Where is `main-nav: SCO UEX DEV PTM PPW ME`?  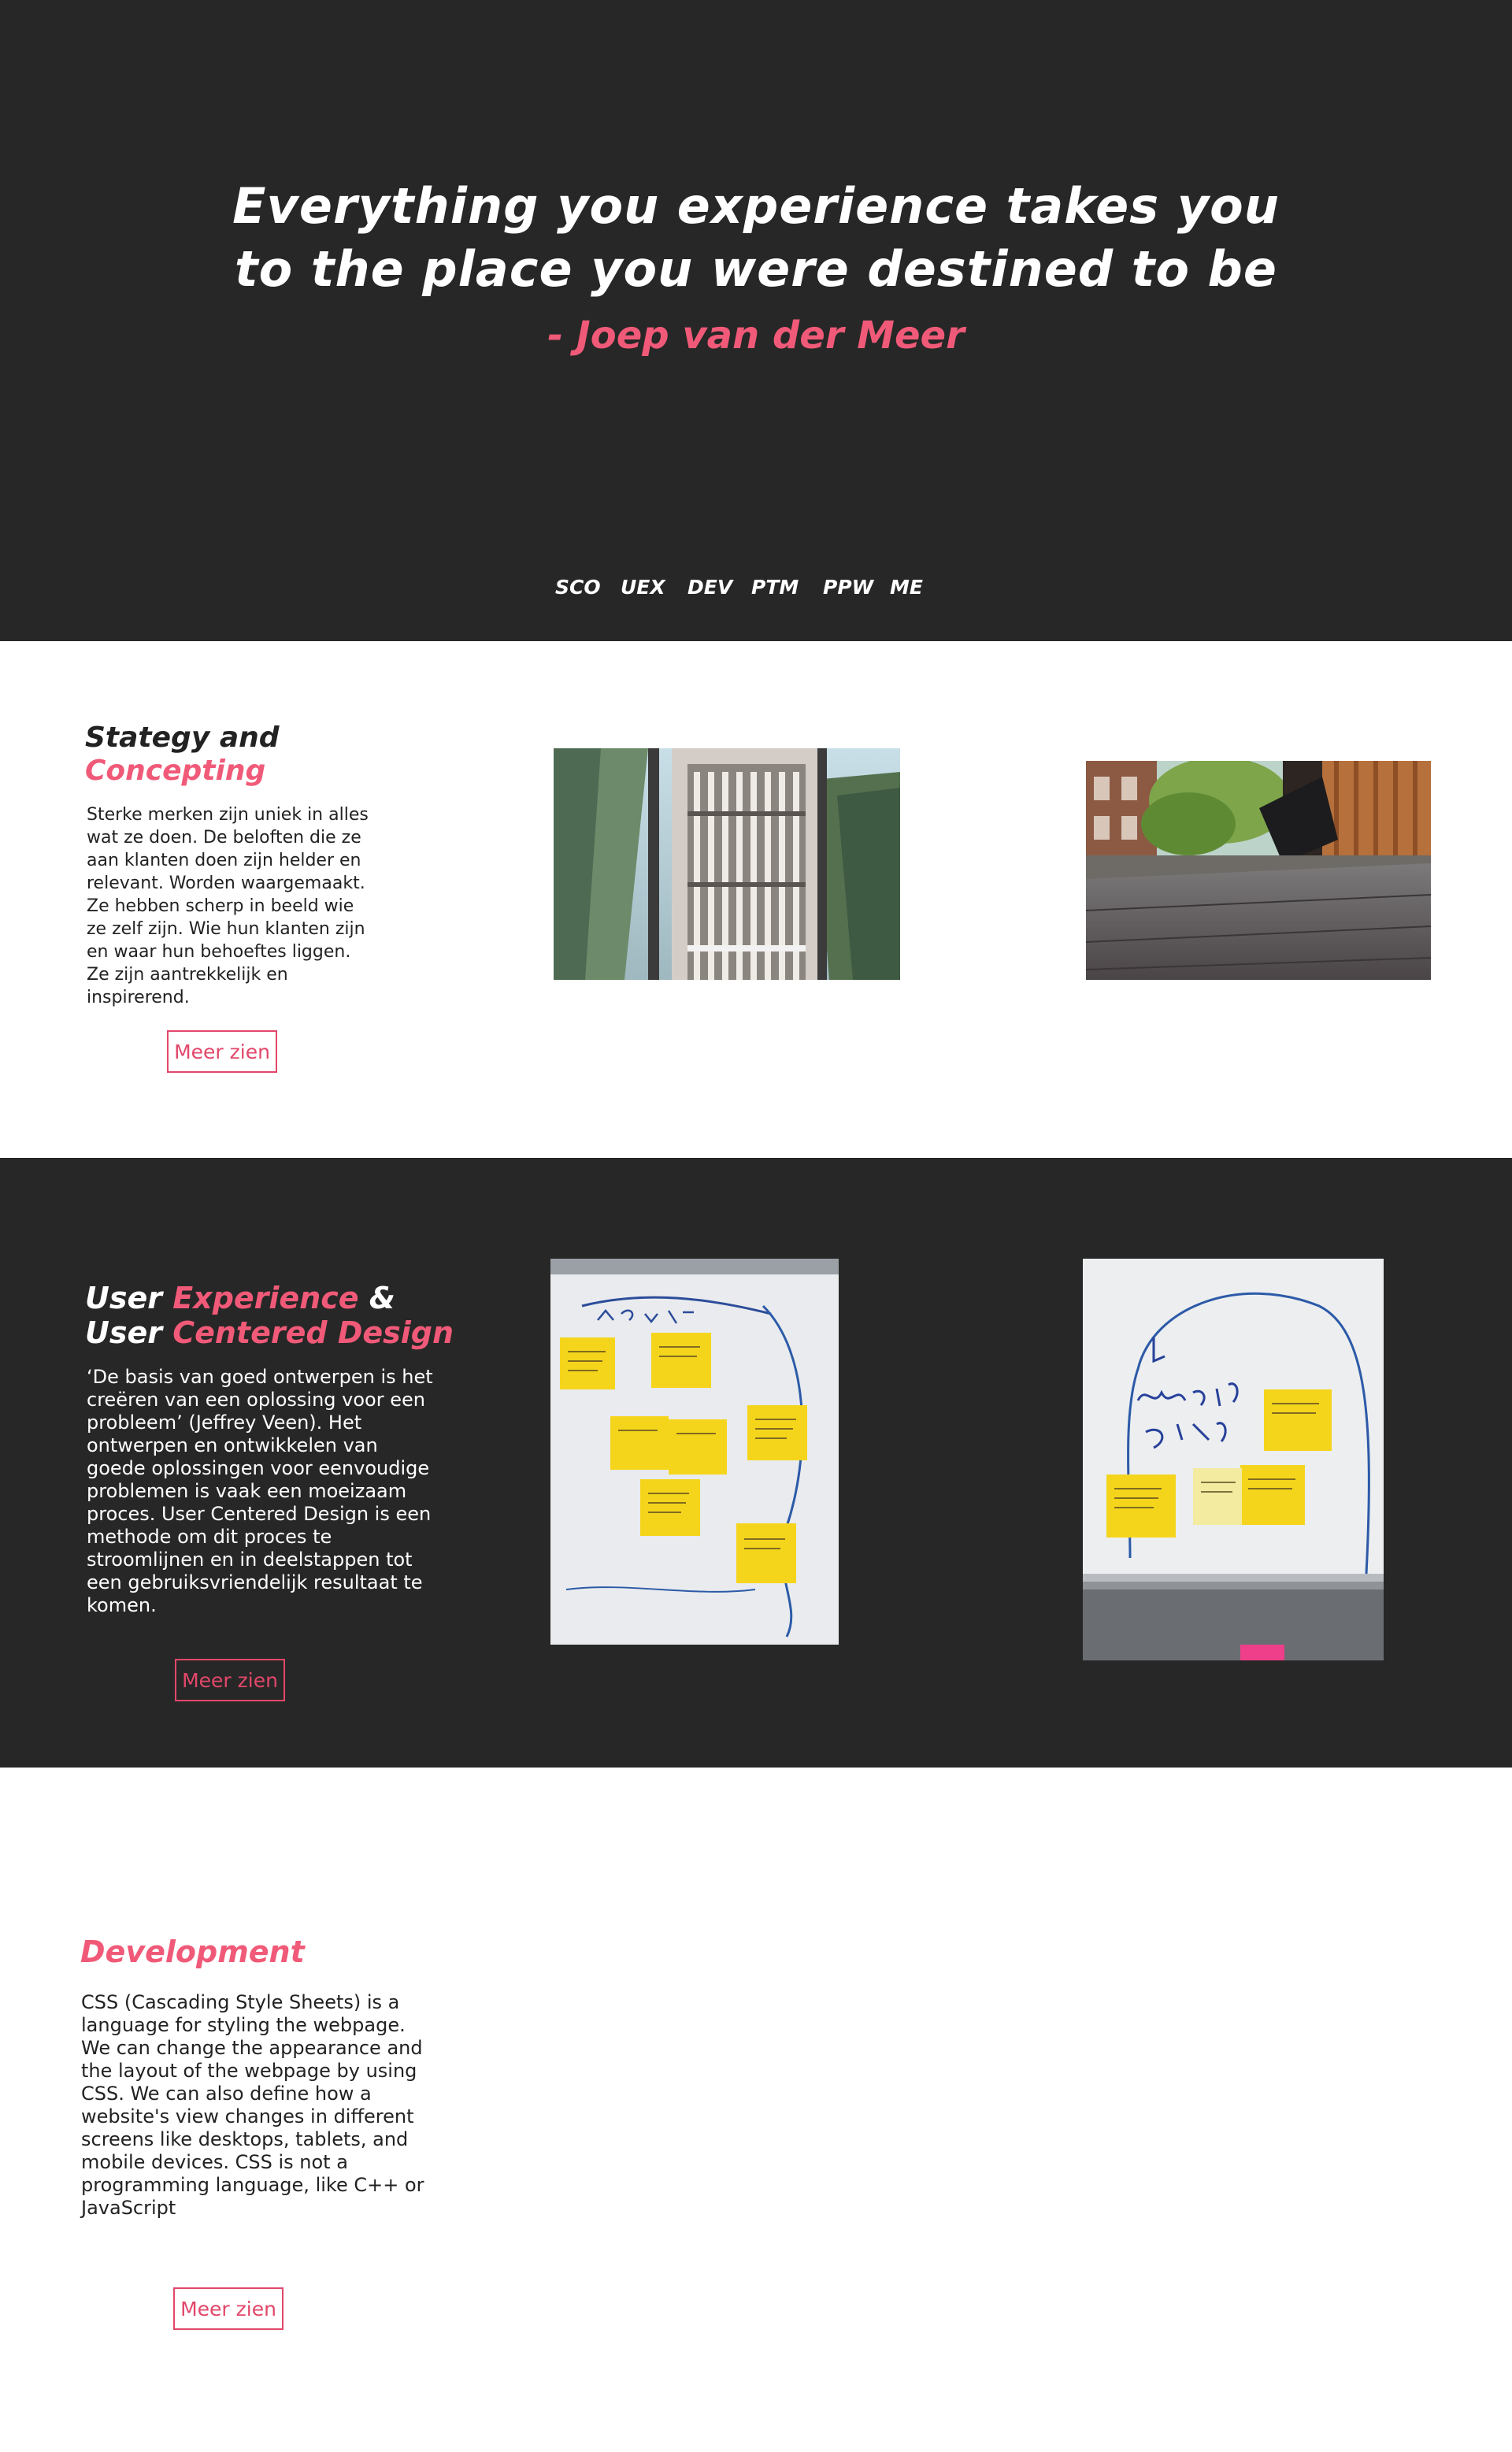 main-nav: SCO UEX DEV PTM PPW ME is located at coordinates (756, 587).